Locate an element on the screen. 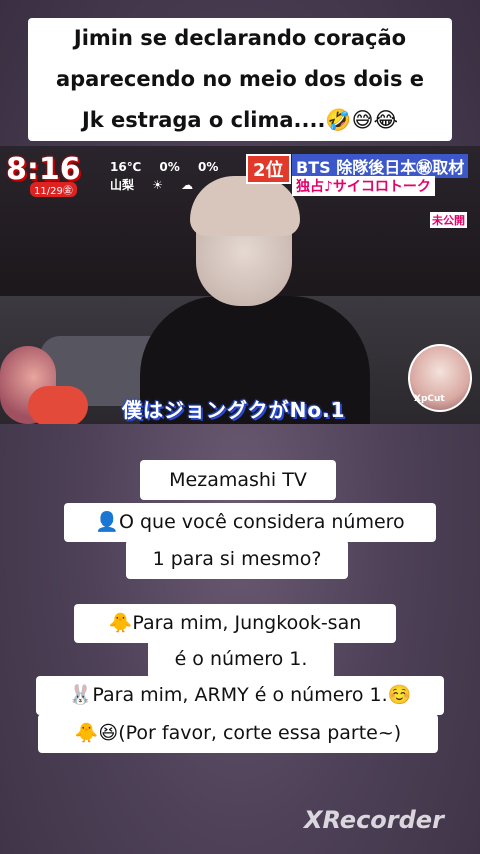  sun-icon: ☀ is located at coordinates (157, 185).